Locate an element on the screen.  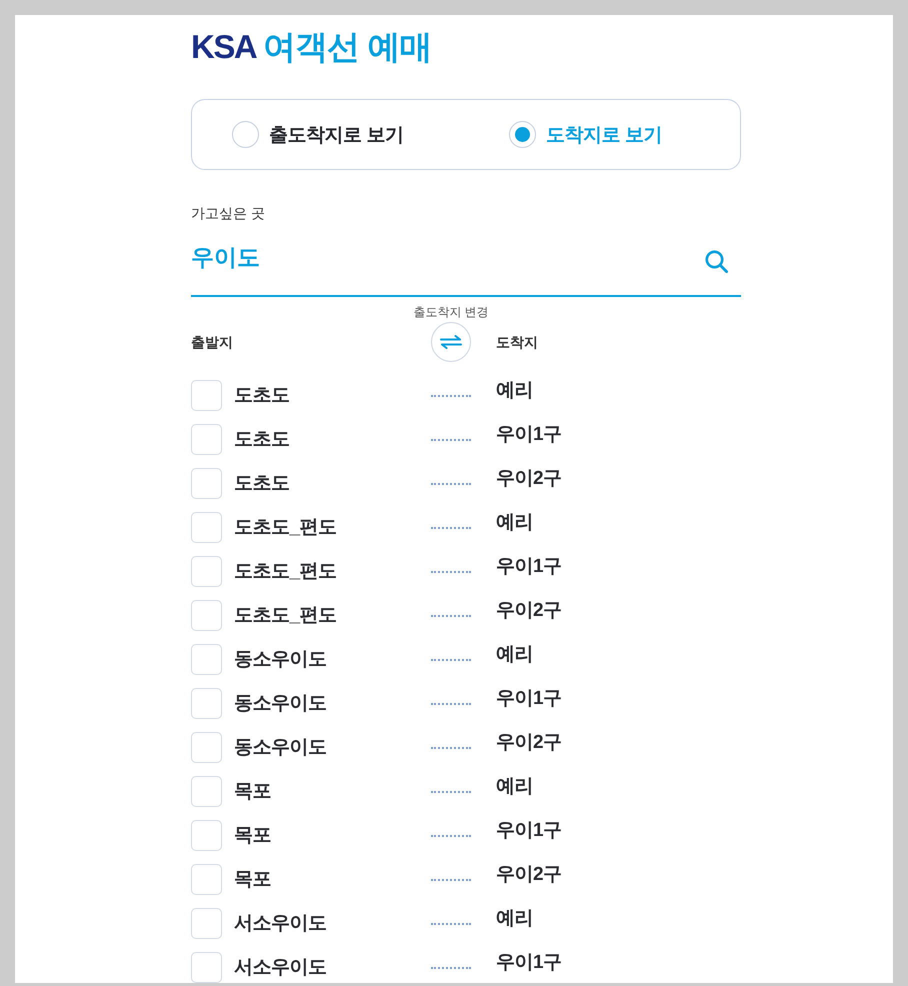
column-header: 출발지 is located at coordinates (212, 342).